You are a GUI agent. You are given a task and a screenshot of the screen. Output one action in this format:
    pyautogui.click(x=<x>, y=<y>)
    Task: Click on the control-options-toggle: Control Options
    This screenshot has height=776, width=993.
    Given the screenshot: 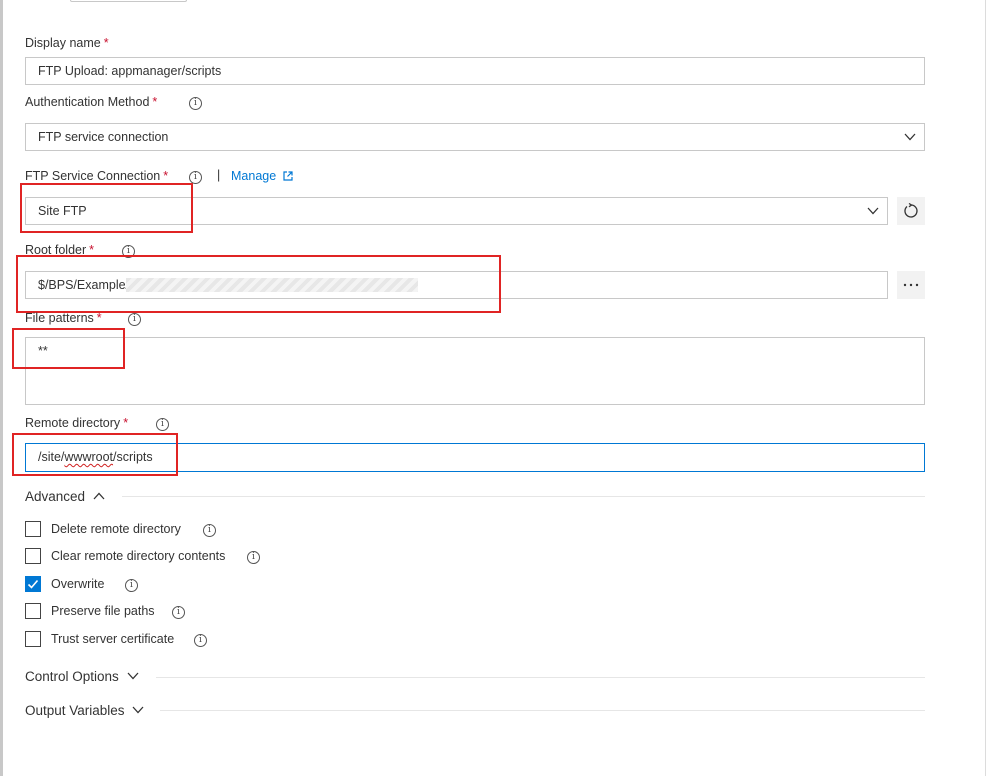 What is the action you would take?
    pyautogui.click(x=82, y=676)
    